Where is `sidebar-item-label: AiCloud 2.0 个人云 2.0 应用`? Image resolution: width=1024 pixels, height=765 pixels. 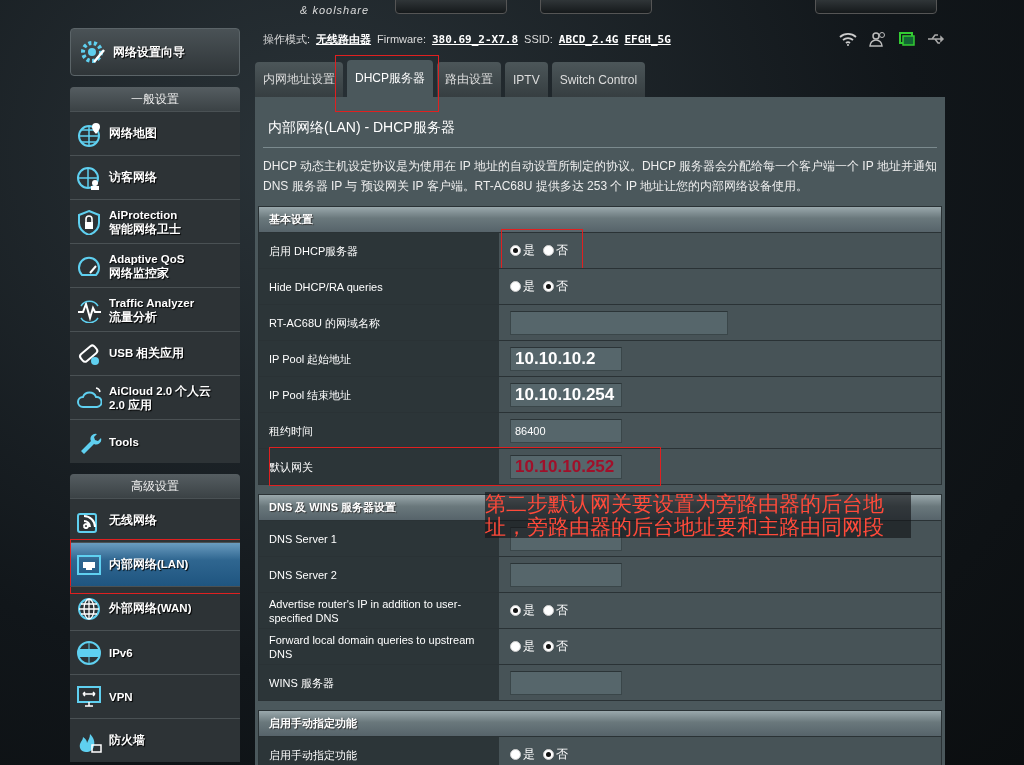 sidebar-item-label: AiCloud 2.0 个人云 2.0 应用 is located at coordinates (160, 397).